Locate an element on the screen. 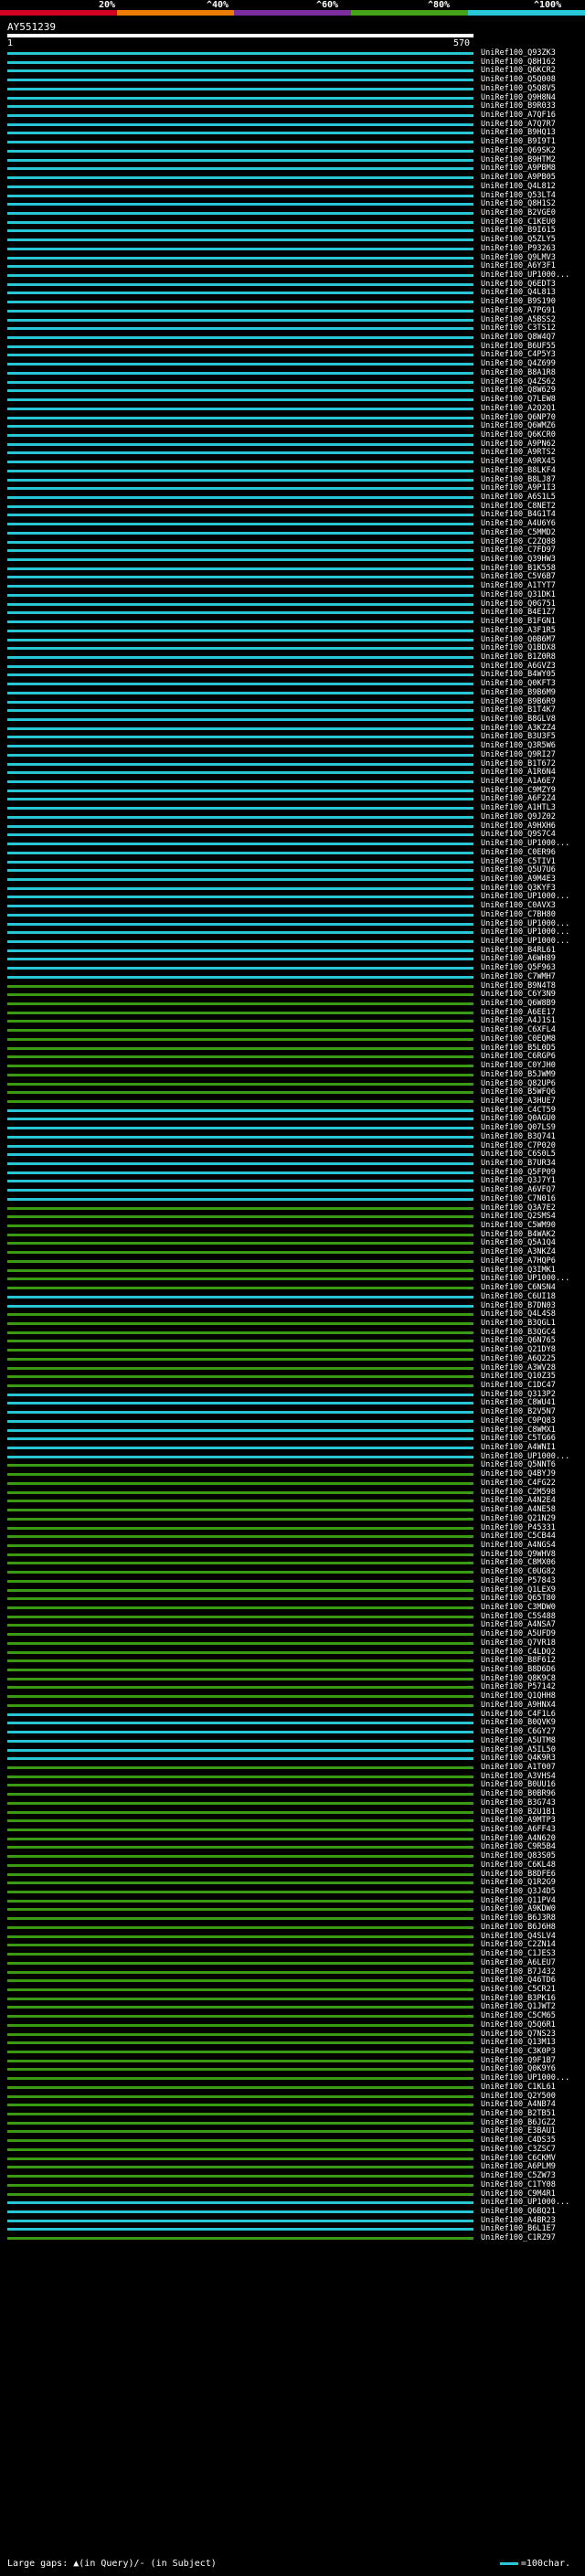 Image resolution: width=585 pixels, height=2576 pixels. hit-row: UniRef100_B3QGC4 is located at coordinates (293, 1332).